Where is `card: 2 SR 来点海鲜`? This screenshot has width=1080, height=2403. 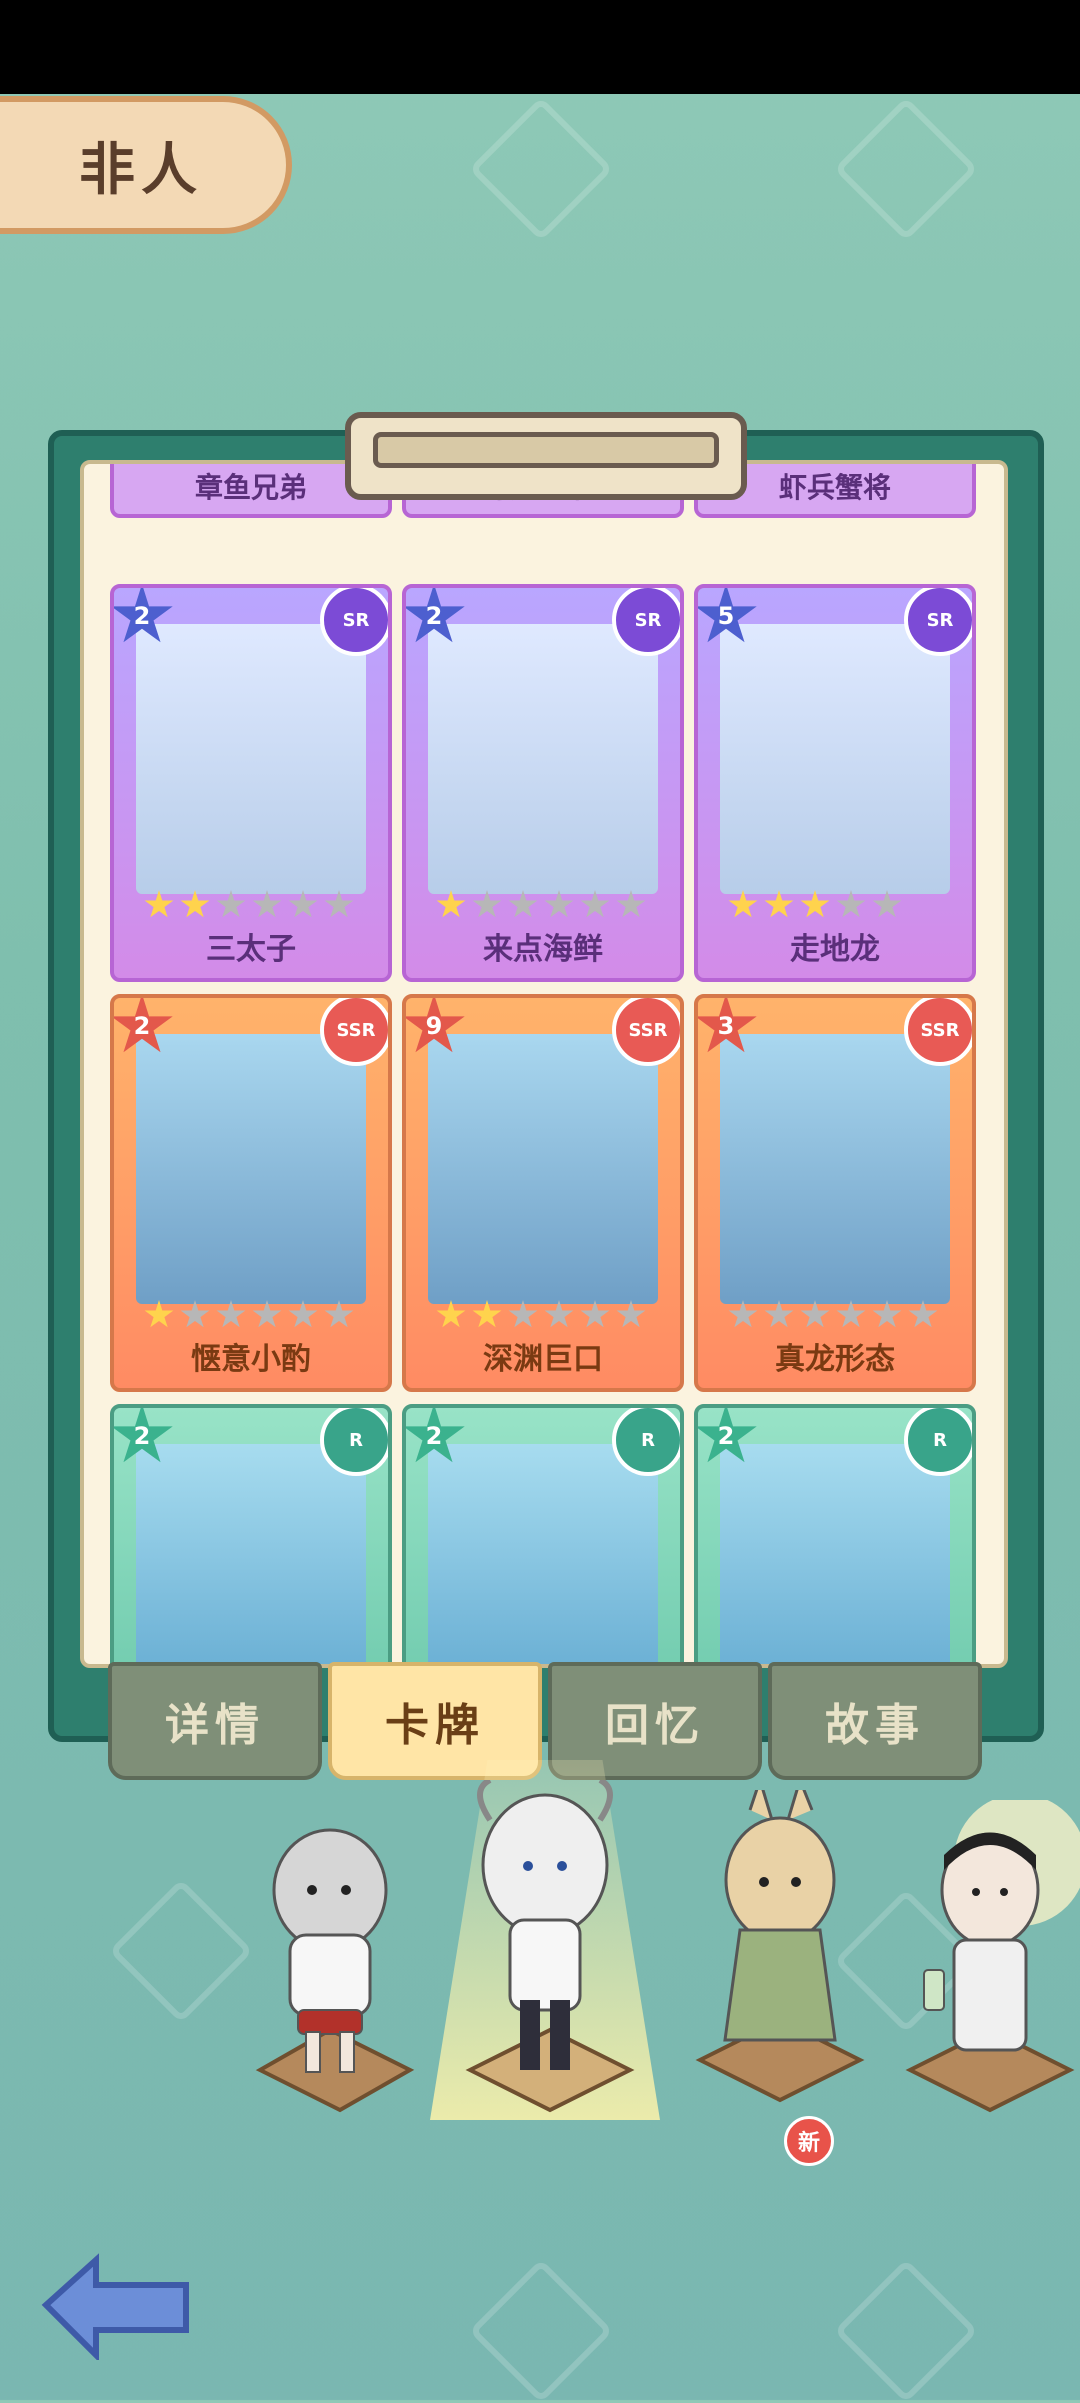
card: 2 SR 来点海鲜 is located at coordinates (543, 783).